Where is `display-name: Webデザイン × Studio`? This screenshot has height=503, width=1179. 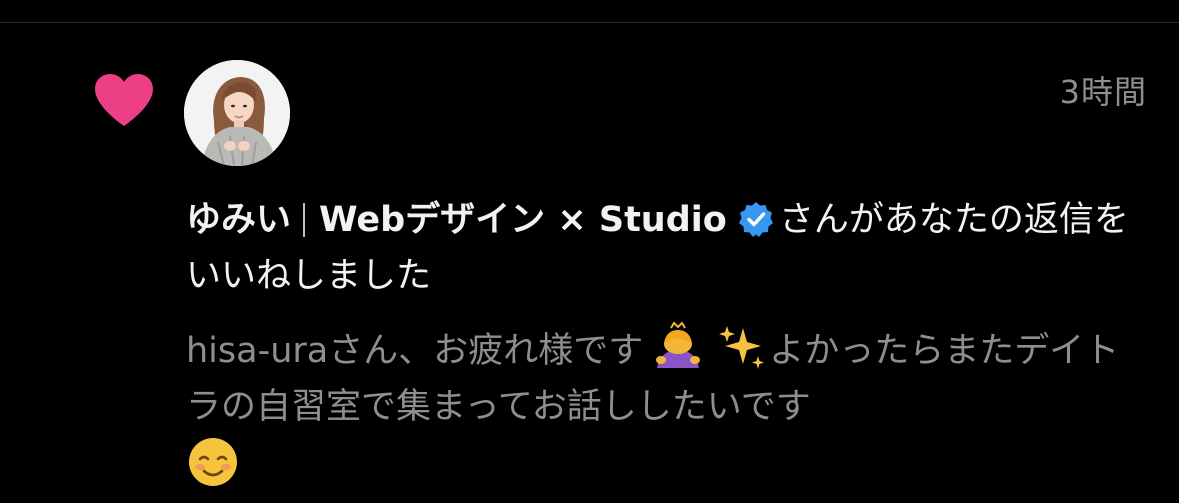
display-name: Webデザイン × Studio is located at coordinates (523, 220).